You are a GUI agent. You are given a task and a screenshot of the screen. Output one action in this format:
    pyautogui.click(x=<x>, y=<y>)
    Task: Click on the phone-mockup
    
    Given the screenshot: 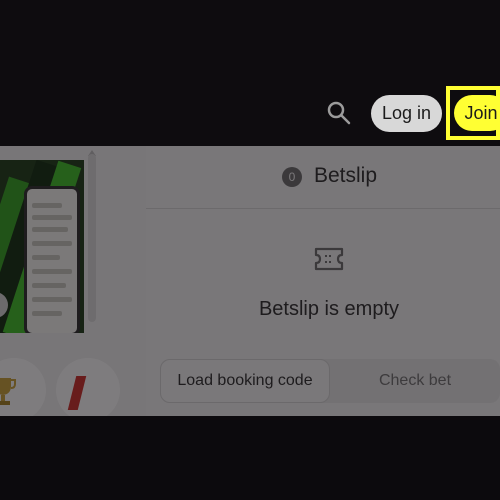 What is the action you would take?
    pyautogui.click(x=52, y=259)
    